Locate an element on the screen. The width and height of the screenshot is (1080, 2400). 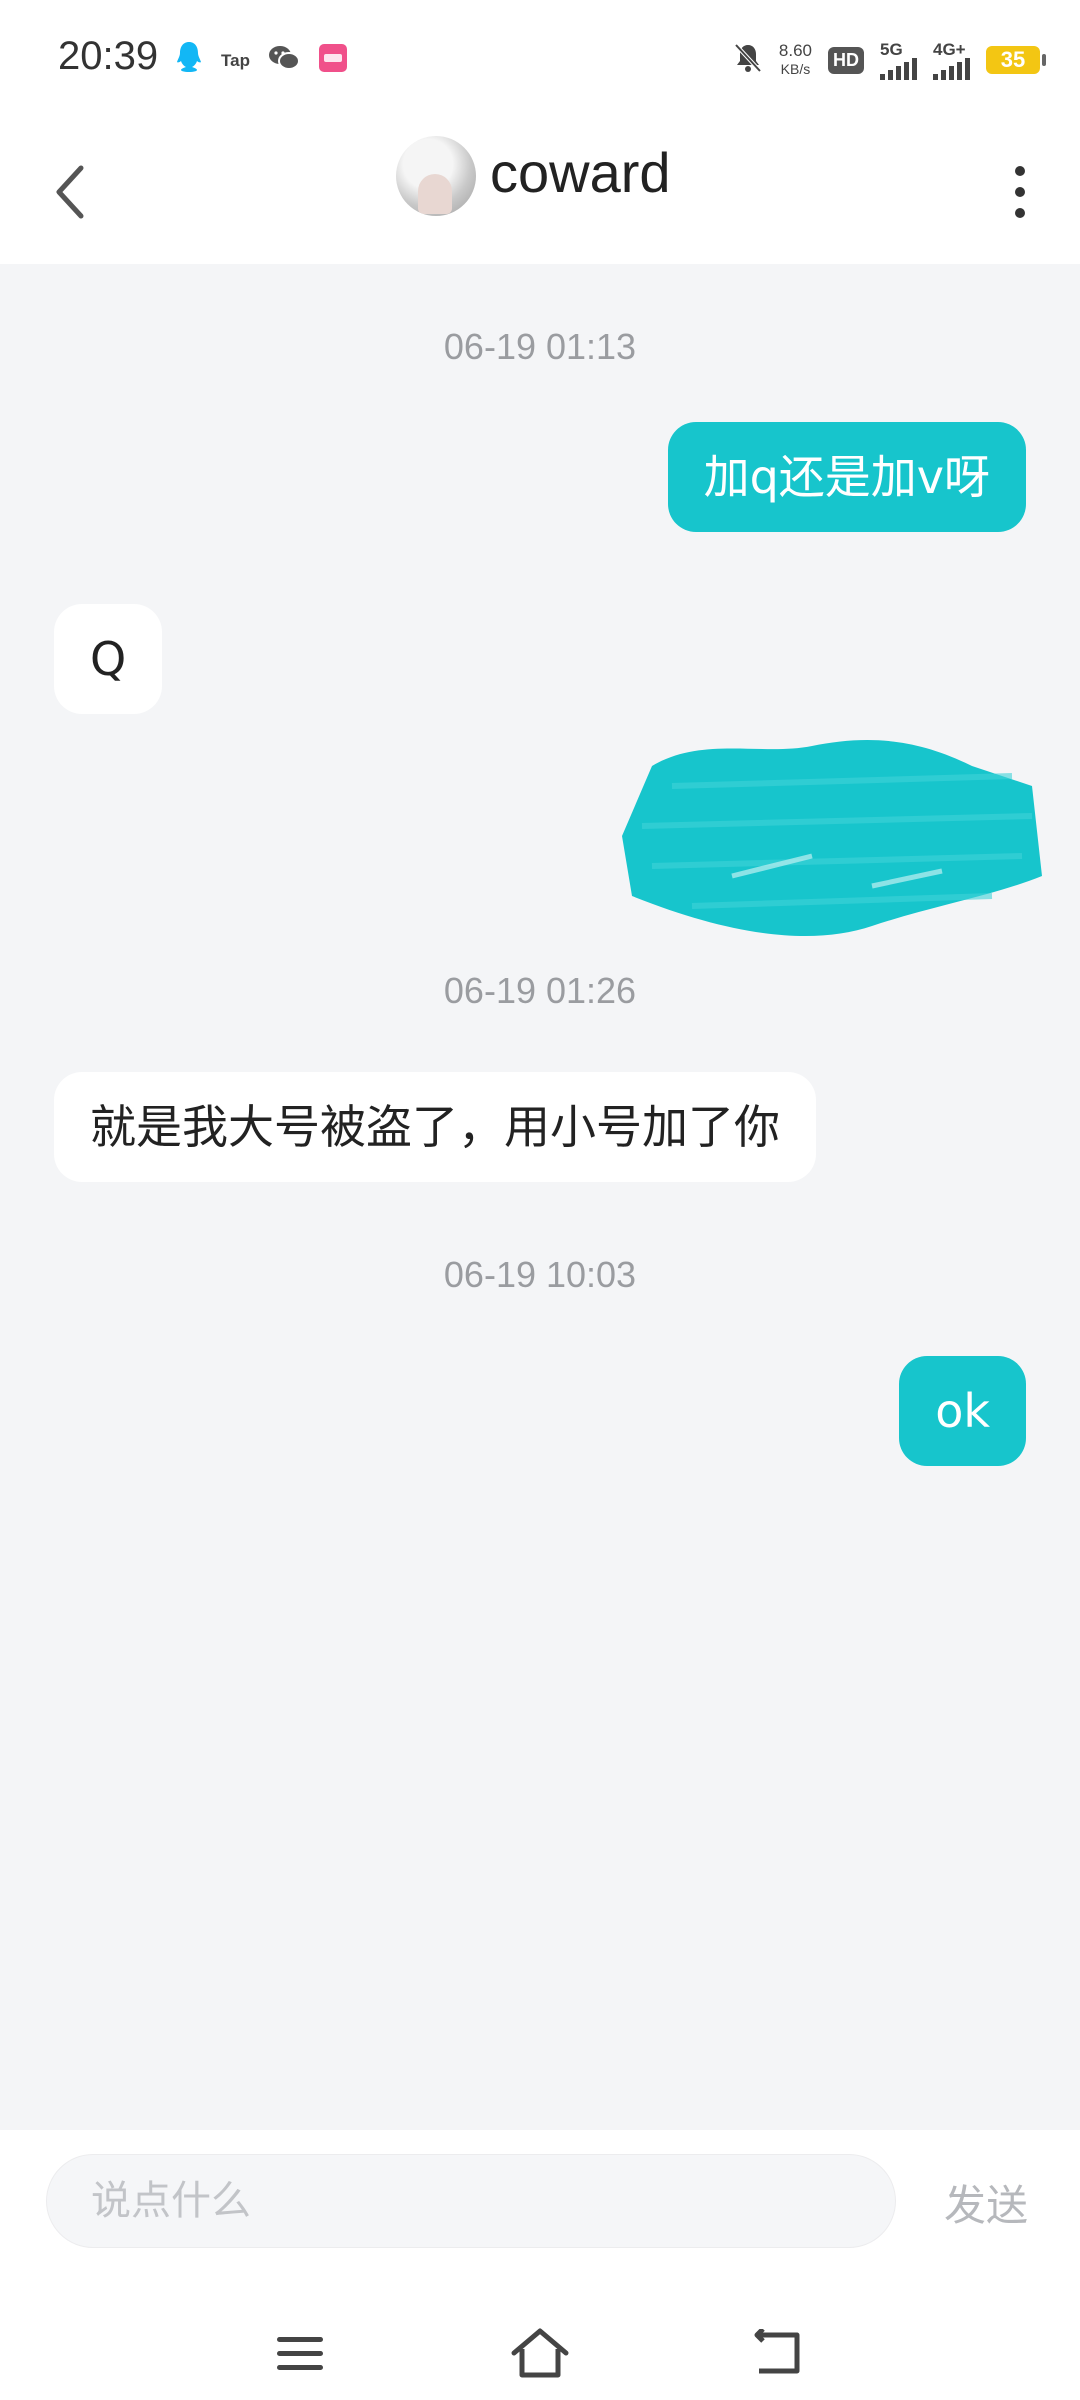
menu-icon is located at coordinates (300, 2353).